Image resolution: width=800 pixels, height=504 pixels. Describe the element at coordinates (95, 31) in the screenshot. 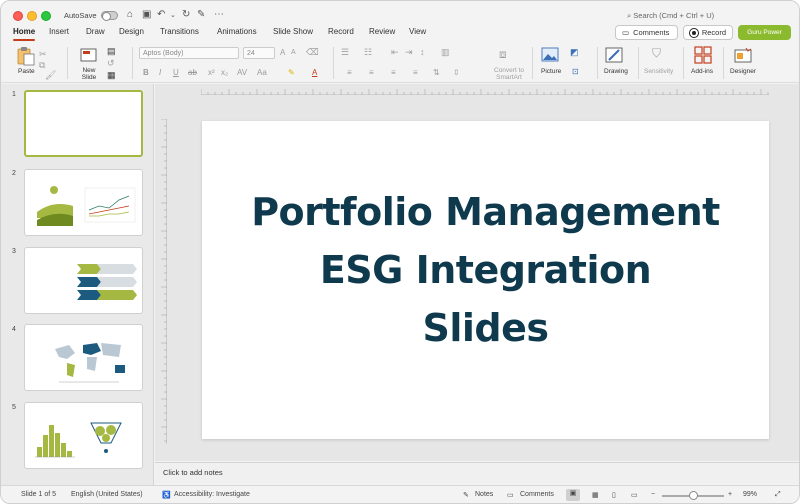

I see `tab-draw: Draw` at that location.